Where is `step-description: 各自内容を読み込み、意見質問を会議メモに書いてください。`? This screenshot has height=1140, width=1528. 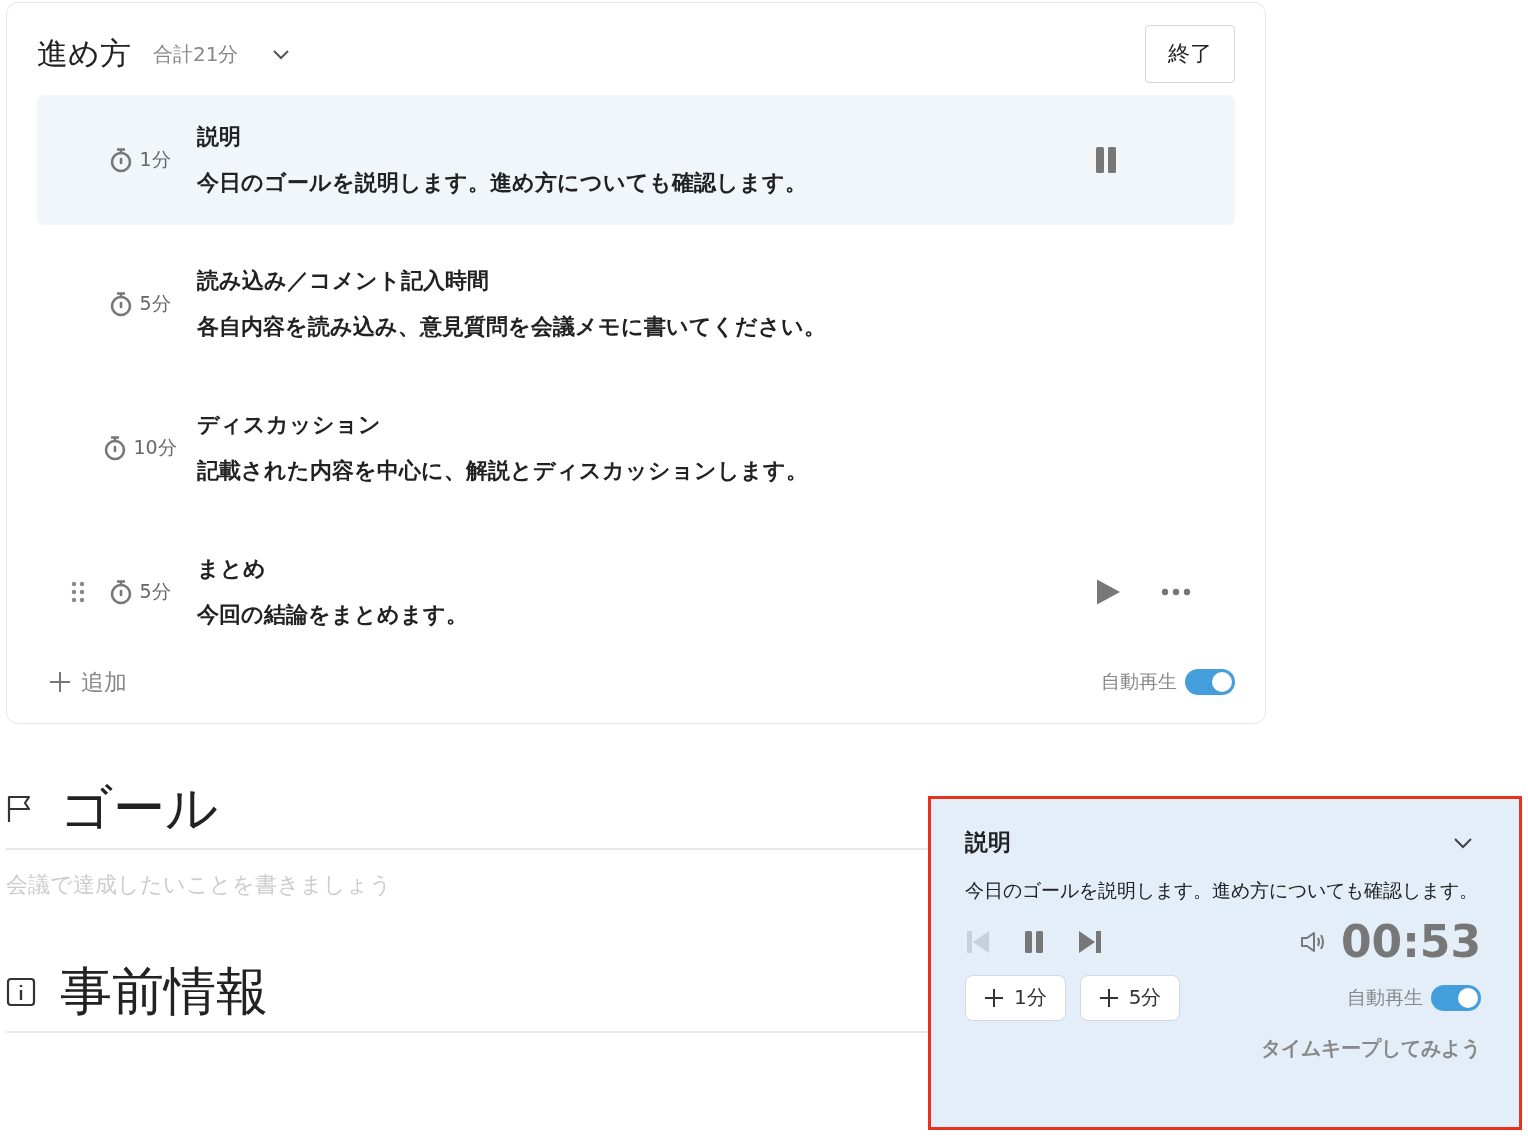 step-description: 各自内容を読み込み、意見質問を会議メモに書いてください。 is located at coordinates (512, 327).